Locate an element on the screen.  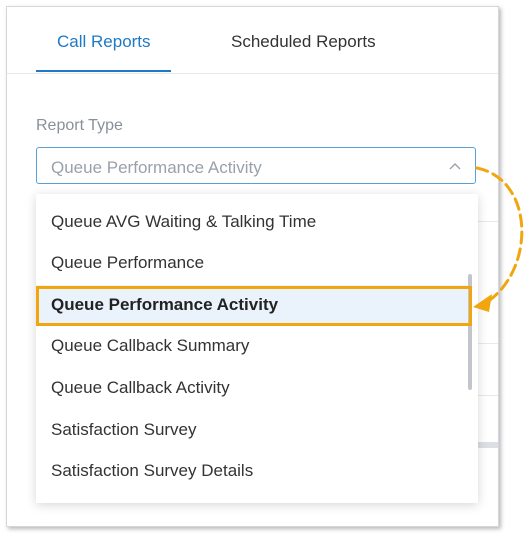
annotation-arrow-icon is located at coordinates (498, 239).